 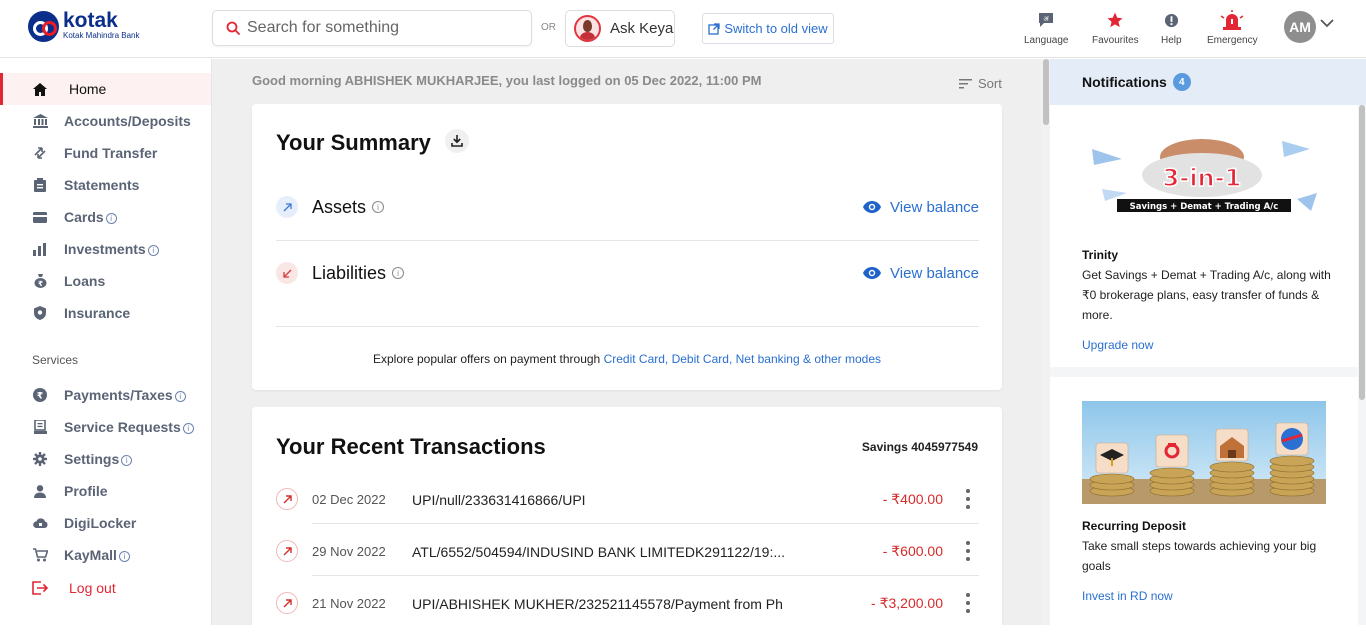 I want to click on favourites-button: Favourites, so click(x=1115, y=28).